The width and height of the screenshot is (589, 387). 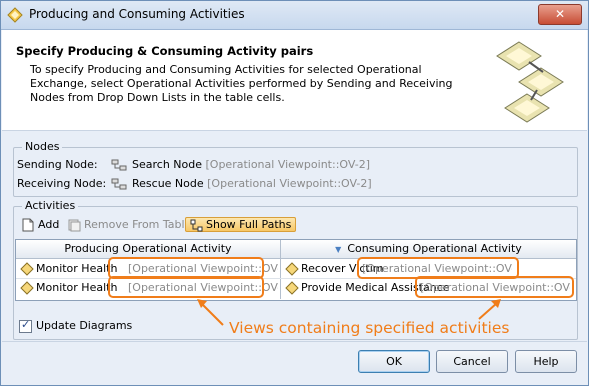 What do you see at coordinates (472, 361) in the screenshot?
I see `cancel-button: Cancel` at bounding box center [472, 361].